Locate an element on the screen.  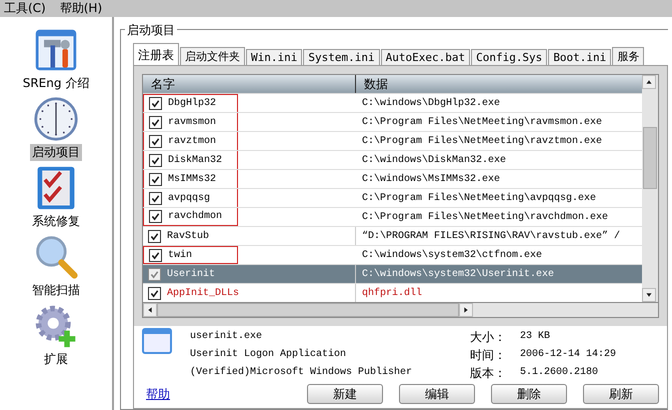
tab: System.ini is located at coordinates (341, 57).